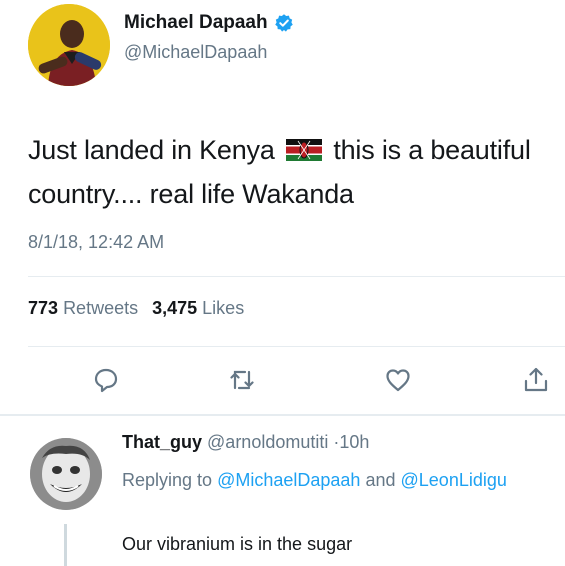 This screenshot has height=566, width=565. I want to click on share-icon, so click(536, 380).